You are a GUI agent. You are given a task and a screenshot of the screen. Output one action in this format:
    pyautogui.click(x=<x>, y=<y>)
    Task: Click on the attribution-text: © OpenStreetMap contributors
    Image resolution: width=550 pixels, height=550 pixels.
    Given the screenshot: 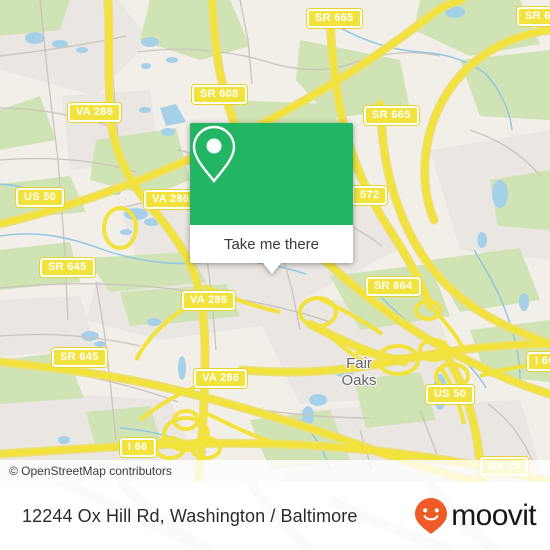 What is the action you would take?
    pyautogui.click(x=86, y=471)
    